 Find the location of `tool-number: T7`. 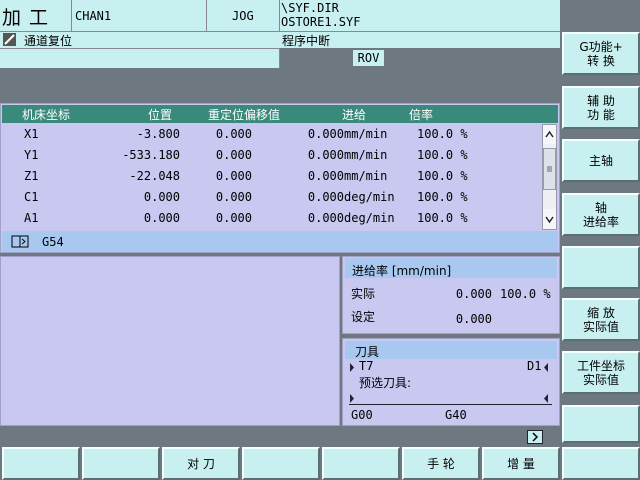

tool-number: T7 is located at coordinates (366, 366).